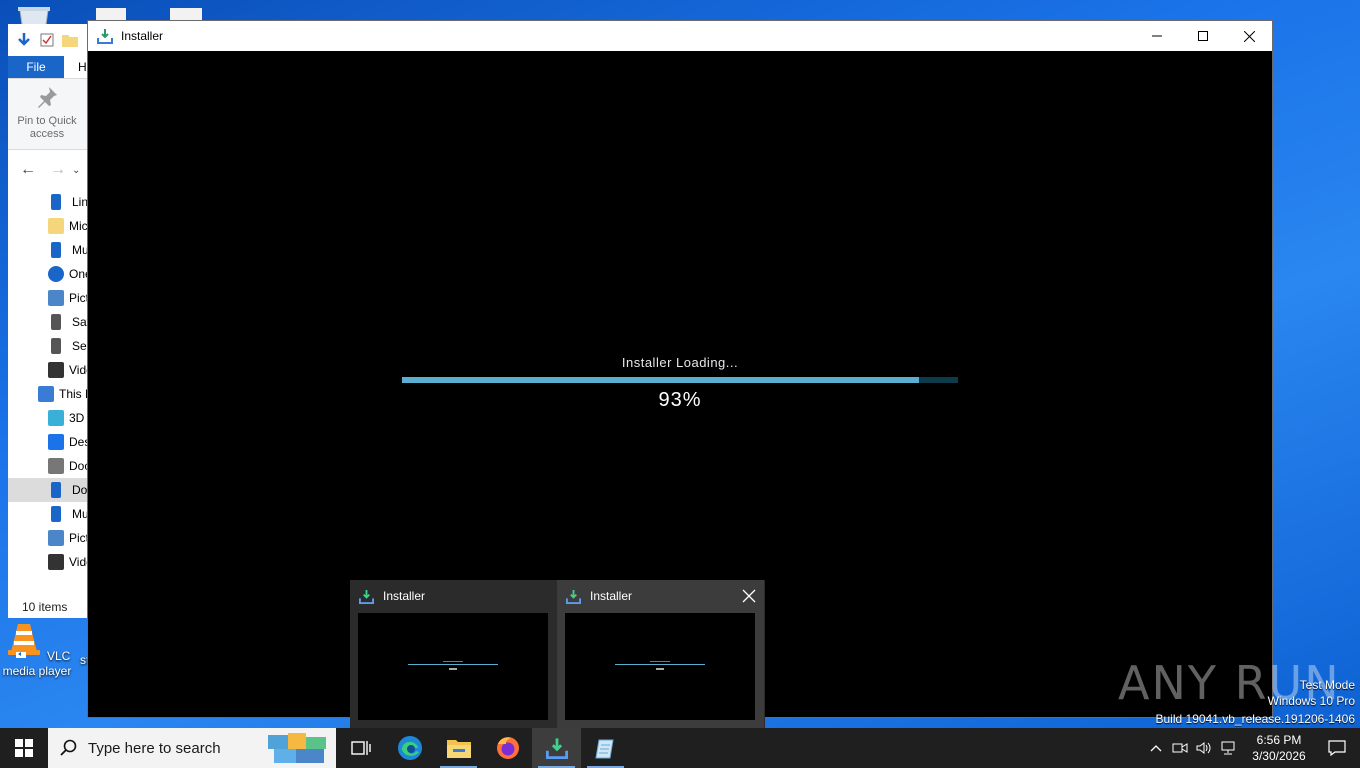 This screenshot has width=1360, height=768. I want to click on taskbar-firefox-button, so click(507, 748).